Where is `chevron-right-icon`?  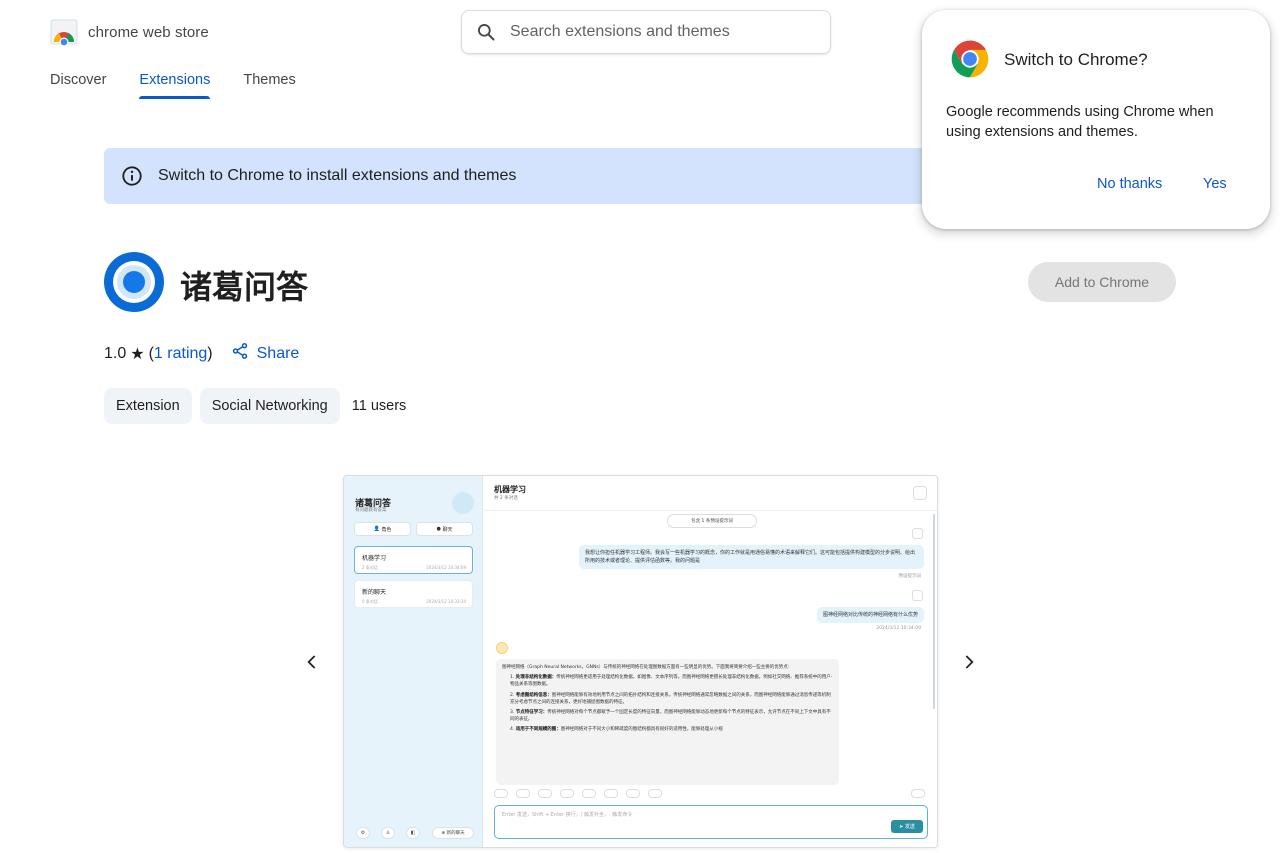
chevron-right-icon is located at coordinates (969, 662).